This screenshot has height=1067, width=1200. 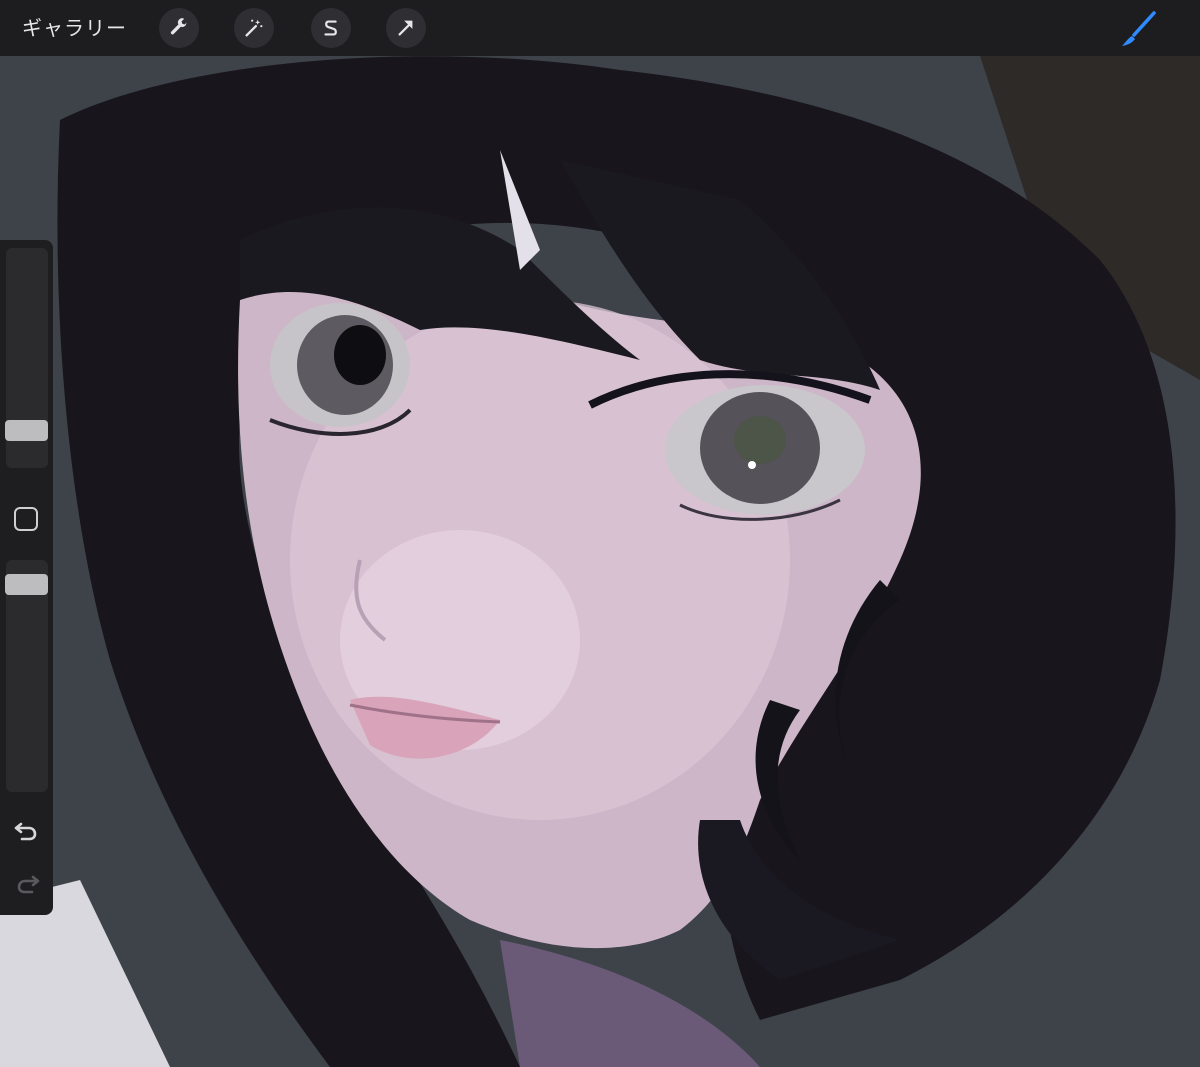 I want to click on wrench-icon, so click(x=179, y=26).